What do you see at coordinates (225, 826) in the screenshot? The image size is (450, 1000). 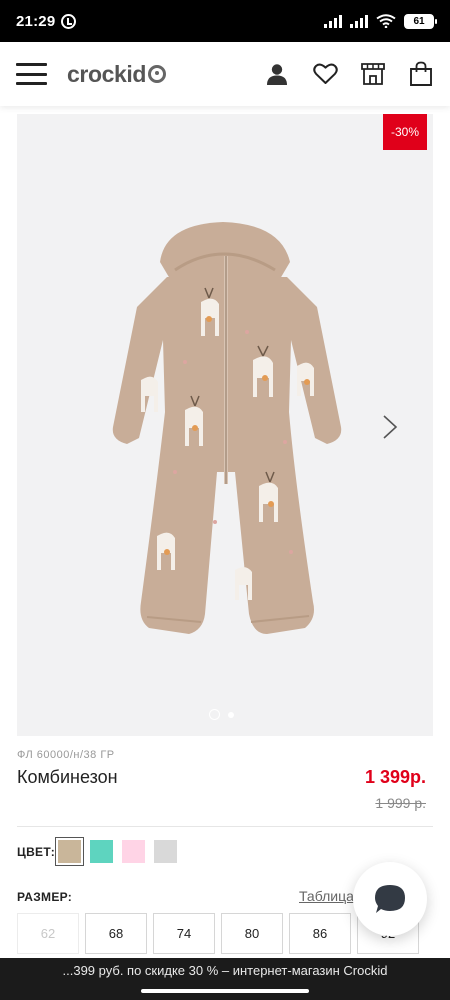 I see `divider` at bounding box center [225, 826].